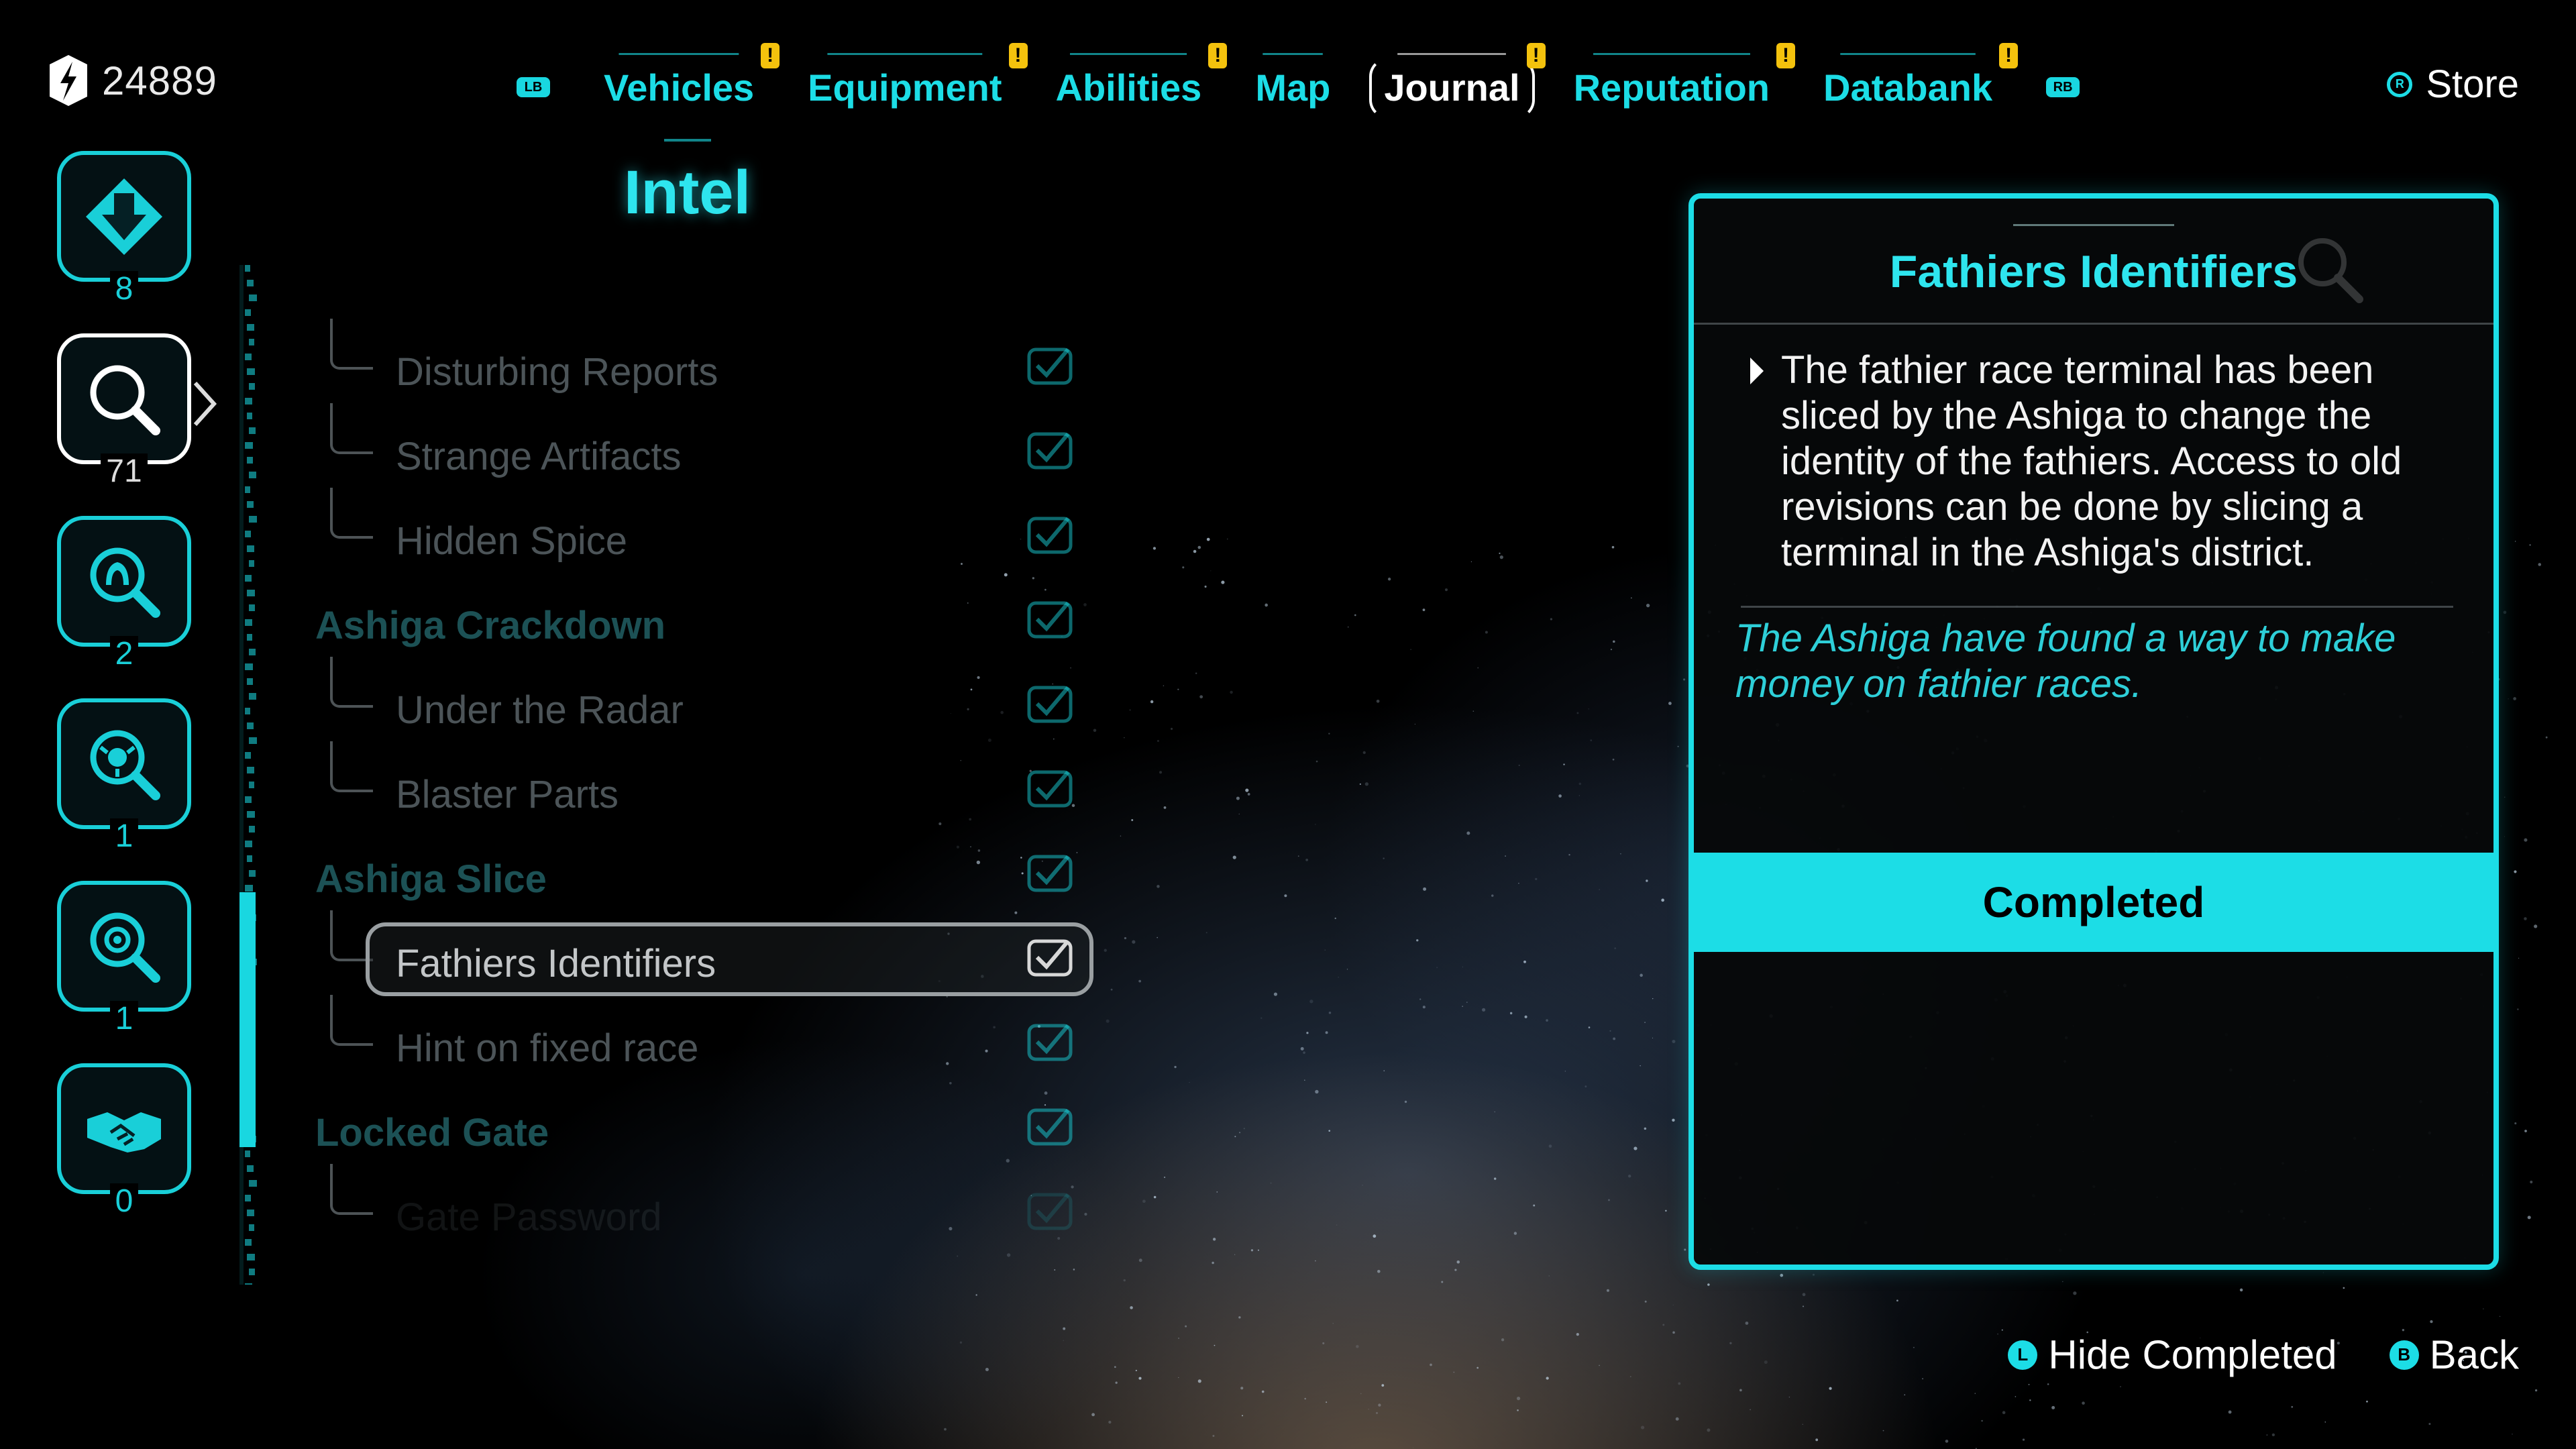 The image size is (2576, 1449). I want to click on category-contact-search: 2, so click(126, 594).